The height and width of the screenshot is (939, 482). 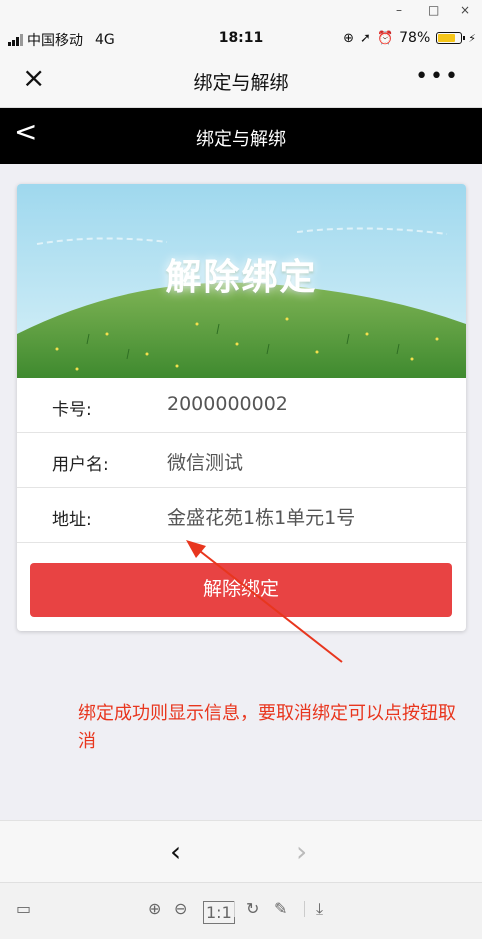 I want to click on maximize-icon: □, so click(x=433, y=10).